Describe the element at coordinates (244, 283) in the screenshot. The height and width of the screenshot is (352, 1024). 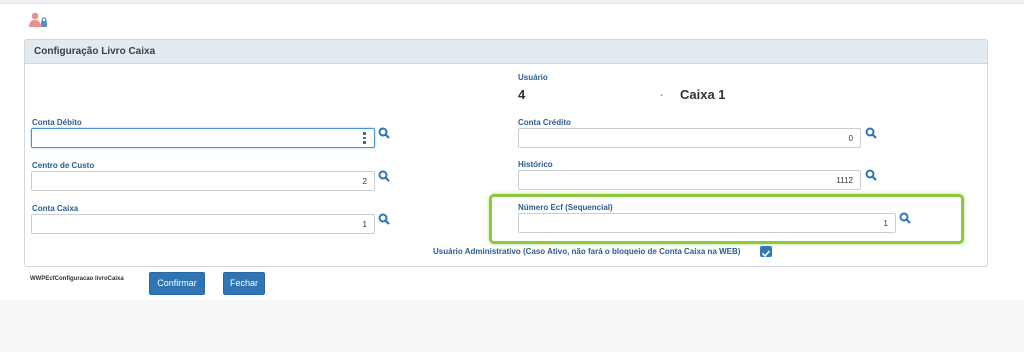
I see `close-button: Fechar` at that location.